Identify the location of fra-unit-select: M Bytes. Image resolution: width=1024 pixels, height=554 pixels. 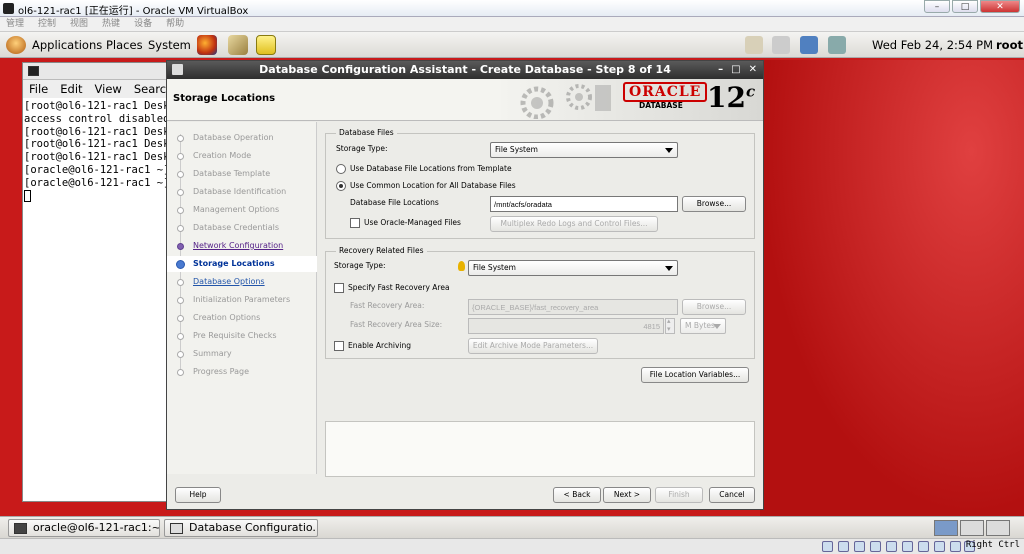
(703, 326).